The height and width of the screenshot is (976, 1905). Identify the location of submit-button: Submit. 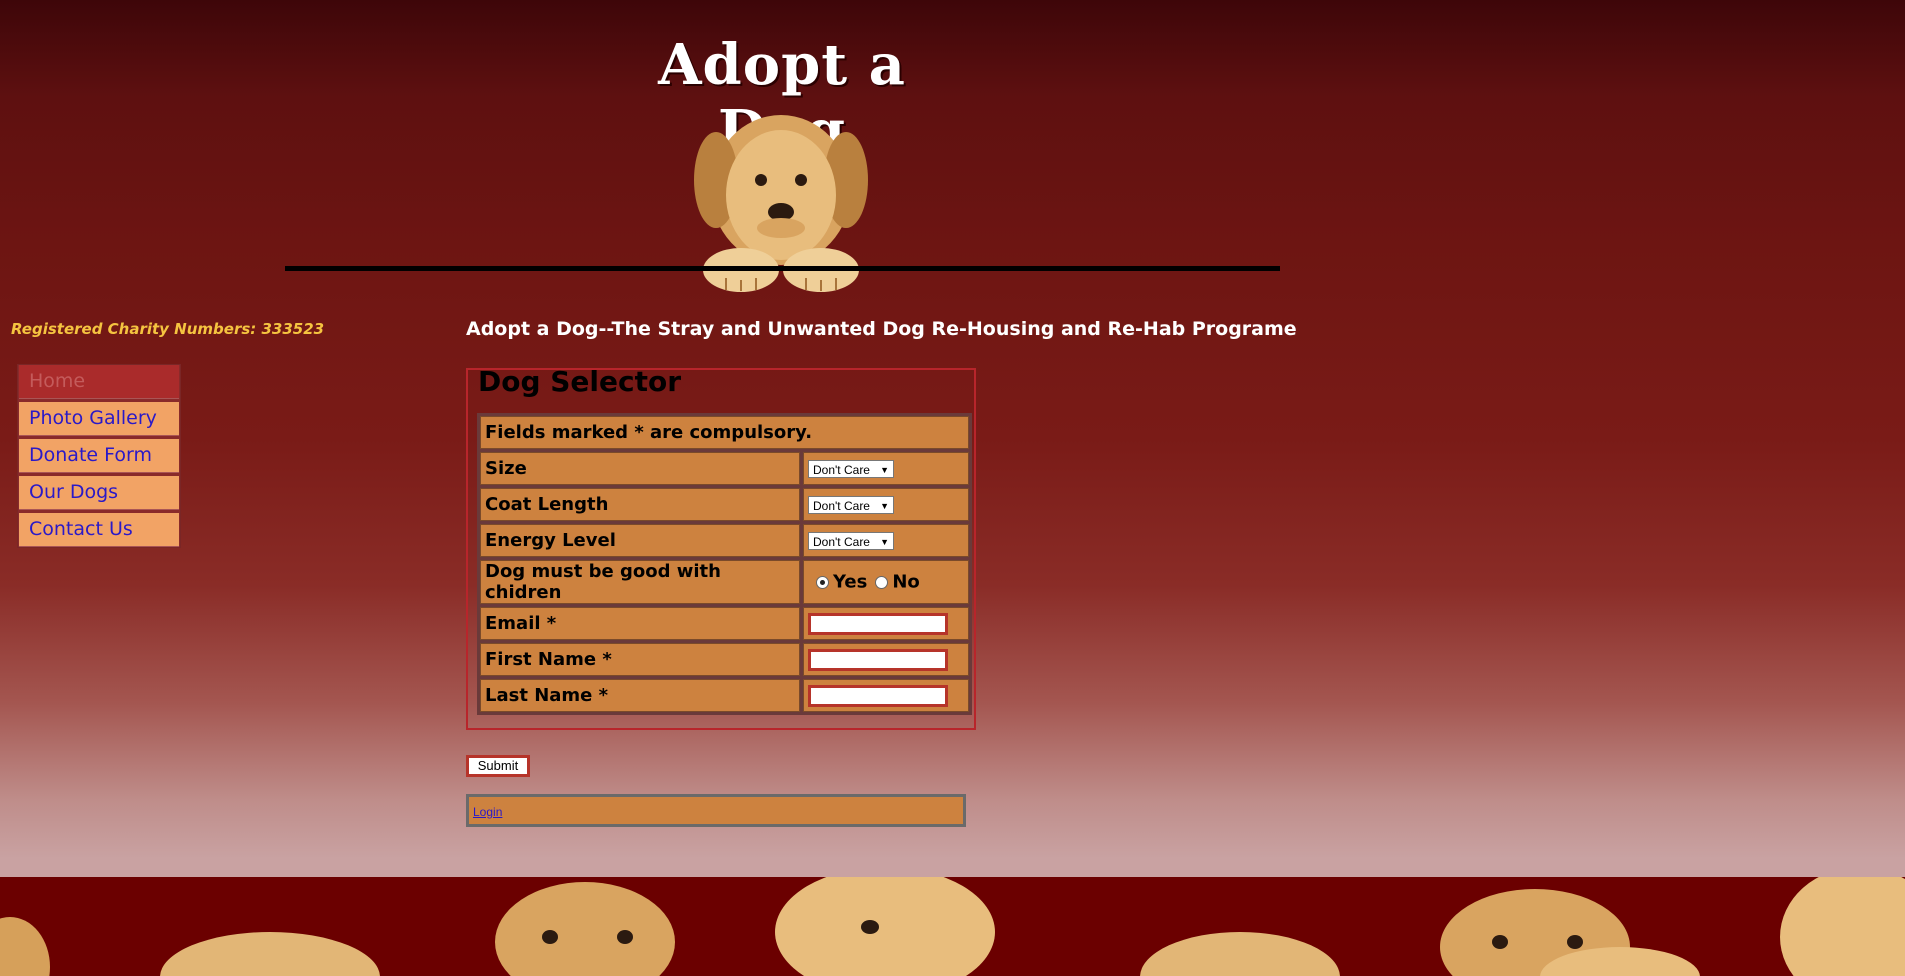
(498, 766).